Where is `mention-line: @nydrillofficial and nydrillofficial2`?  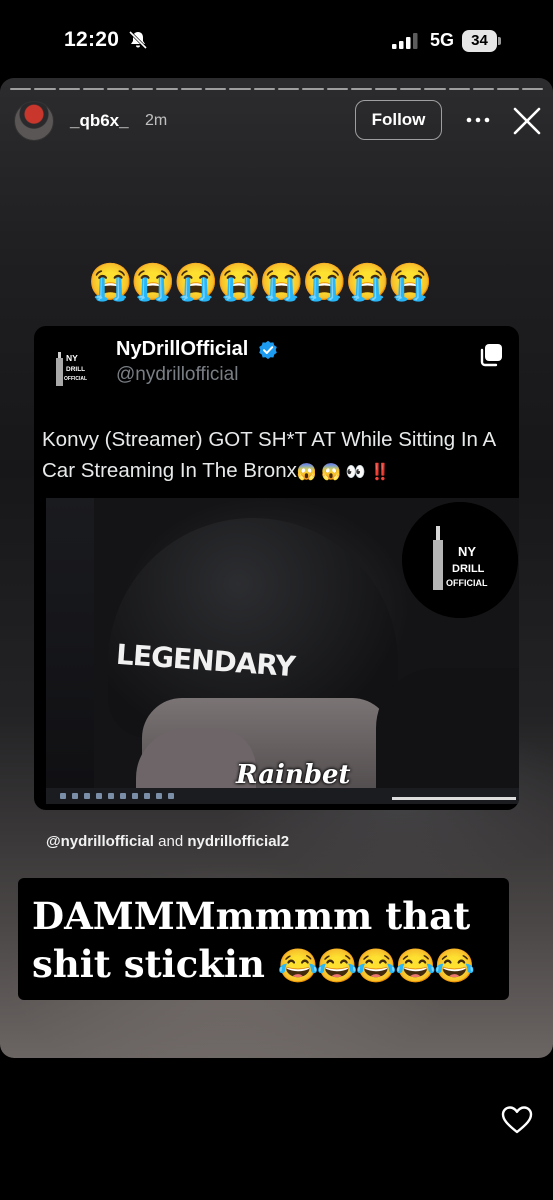 mention-line: @nydrillofficial and nydrillofficial2 is located at coordinates (167, 841).